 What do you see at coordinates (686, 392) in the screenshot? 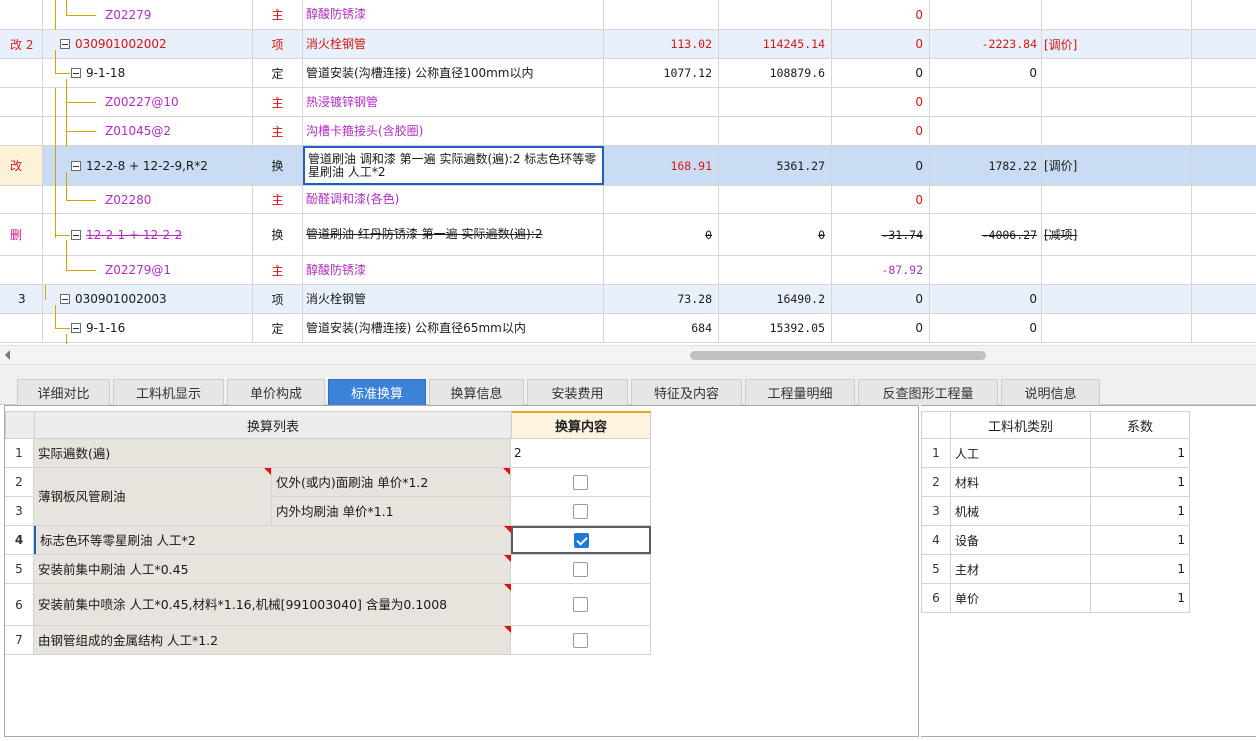
I see `tab-features: 特征及内容` at bounding box center [686, 392].